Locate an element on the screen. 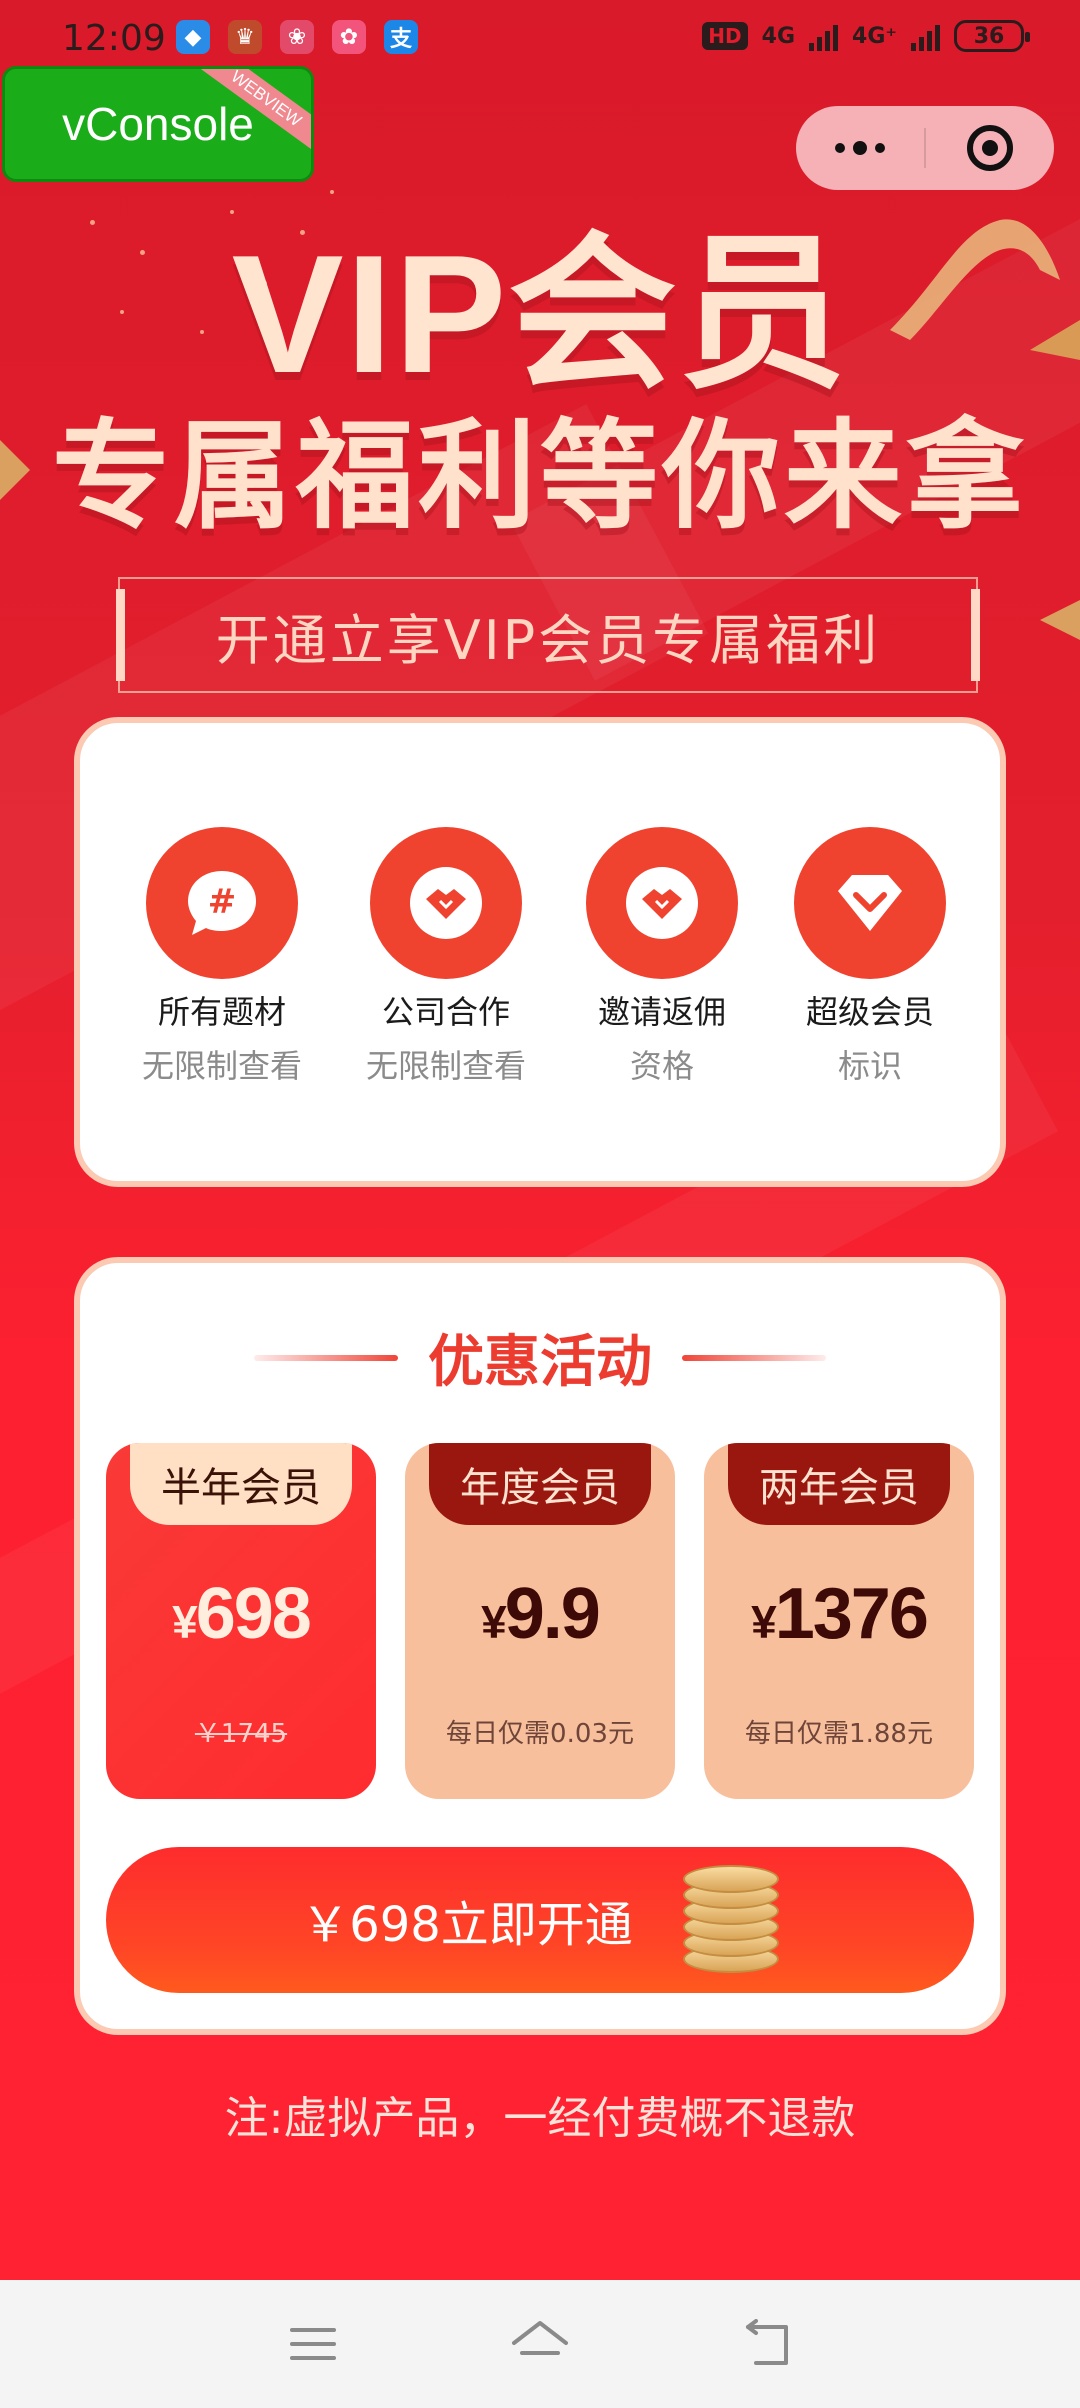  activate-now-button: ￥698立即开通 is located at coordinates (540, 1920).